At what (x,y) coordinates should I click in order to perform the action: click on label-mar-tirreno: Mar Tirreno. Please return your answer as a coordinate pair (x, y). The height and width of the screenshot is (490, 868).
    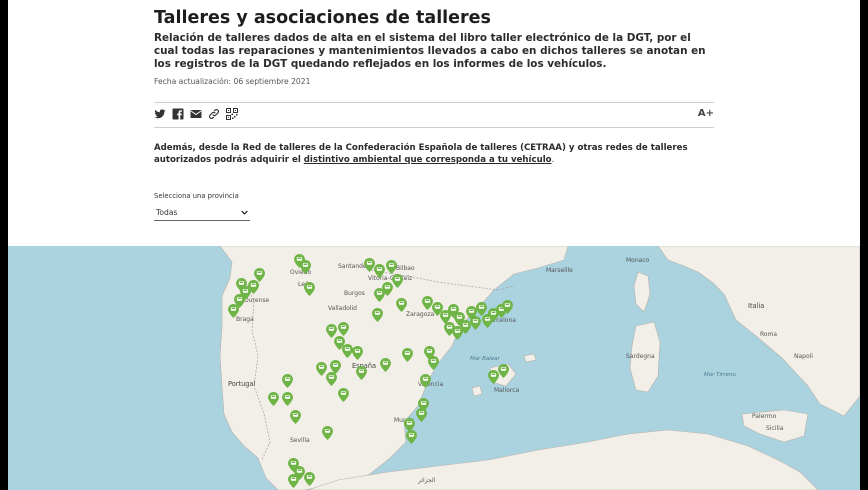
    Looking at the image, I should click on (720, 375).